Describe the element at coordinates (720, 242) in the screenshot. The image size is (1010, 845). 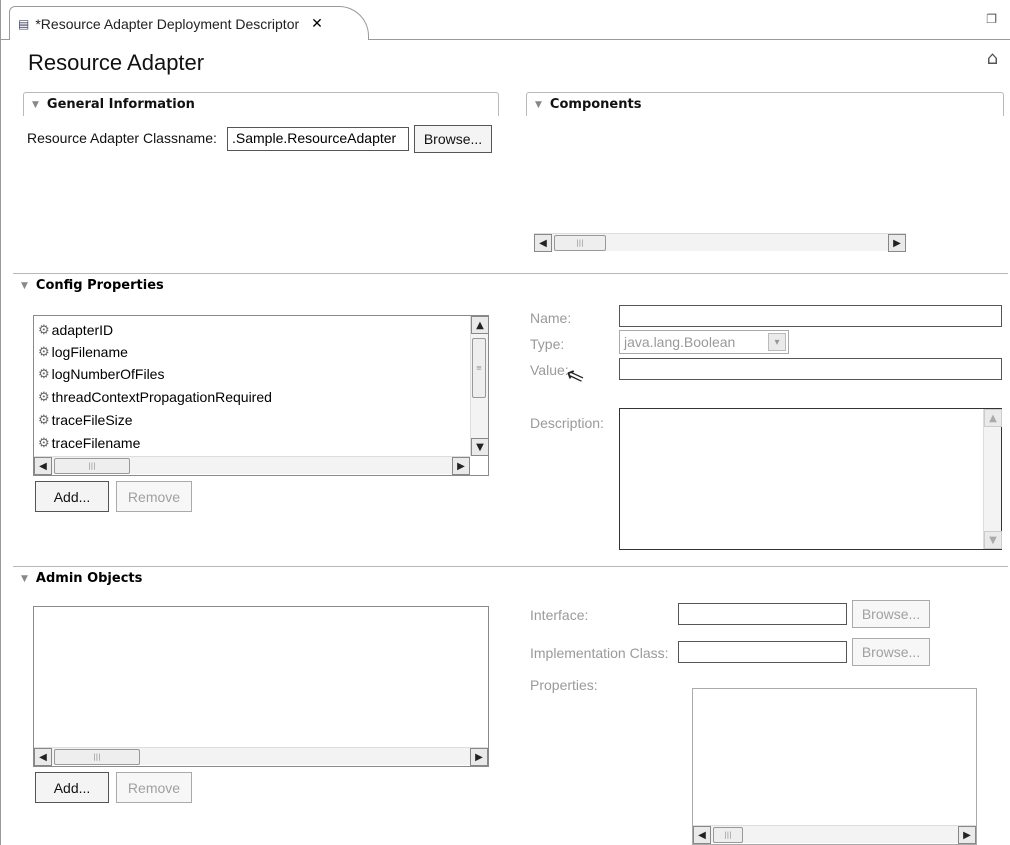
I see `components-horizontal-scrollbar: ◀ ||| ▶` at that location.